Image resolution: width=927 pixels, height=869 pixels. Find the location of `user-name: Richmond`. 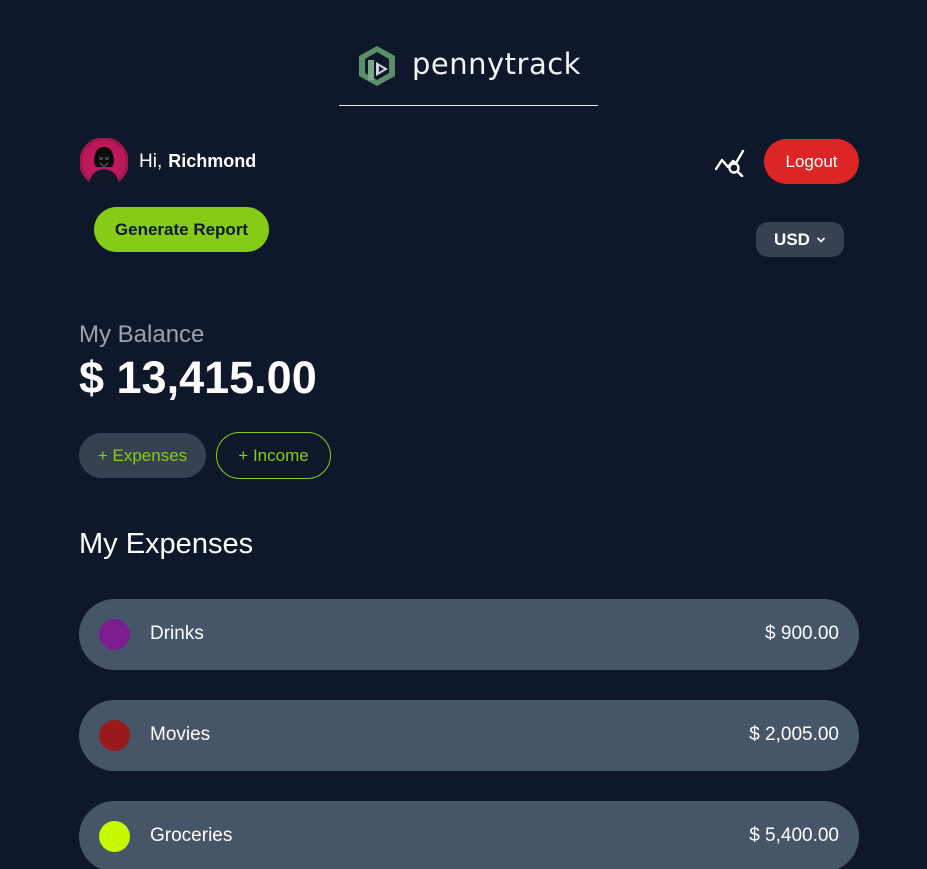

user-name: Richmond is located at coordinates (212, 161).